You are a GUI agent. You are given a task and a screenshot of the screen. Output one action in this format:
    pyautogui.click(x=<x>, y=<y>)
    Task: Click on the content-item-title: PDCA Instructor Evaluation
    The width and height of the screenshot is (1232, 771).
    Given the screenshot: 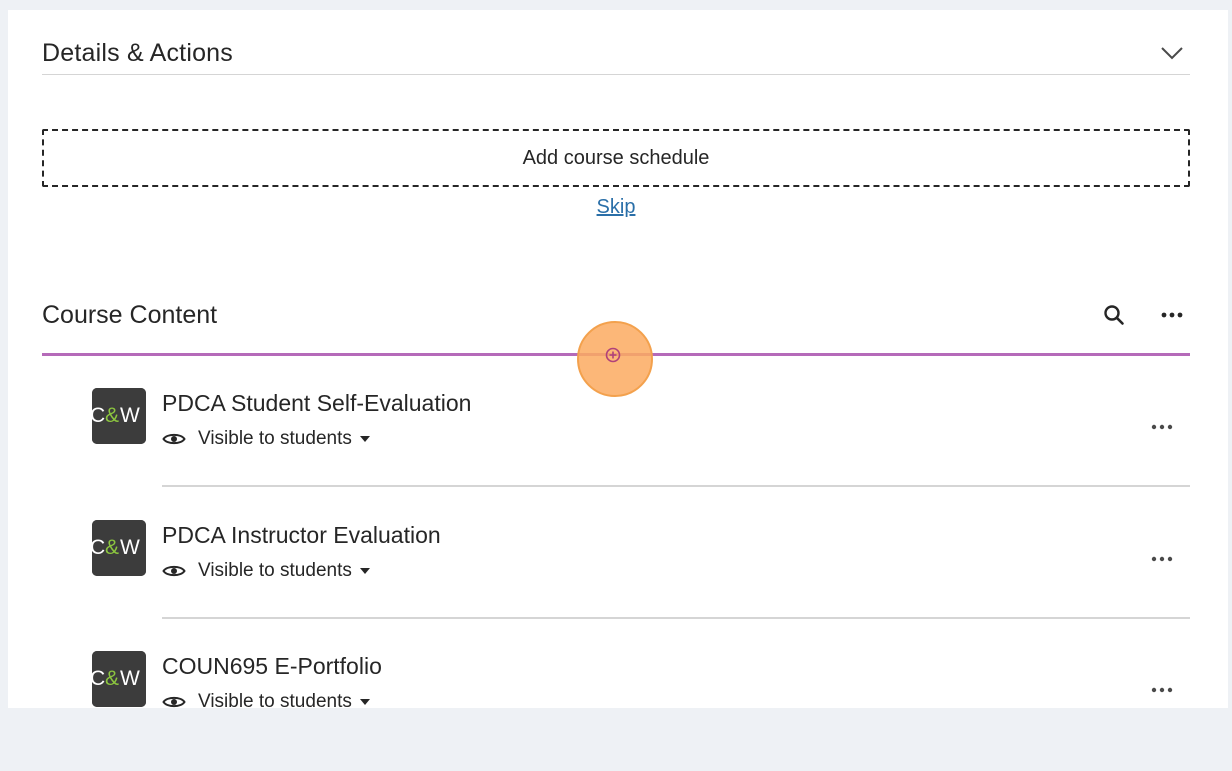 What is the action you would take?
    pyautogui.click(x=301, y=535)
    